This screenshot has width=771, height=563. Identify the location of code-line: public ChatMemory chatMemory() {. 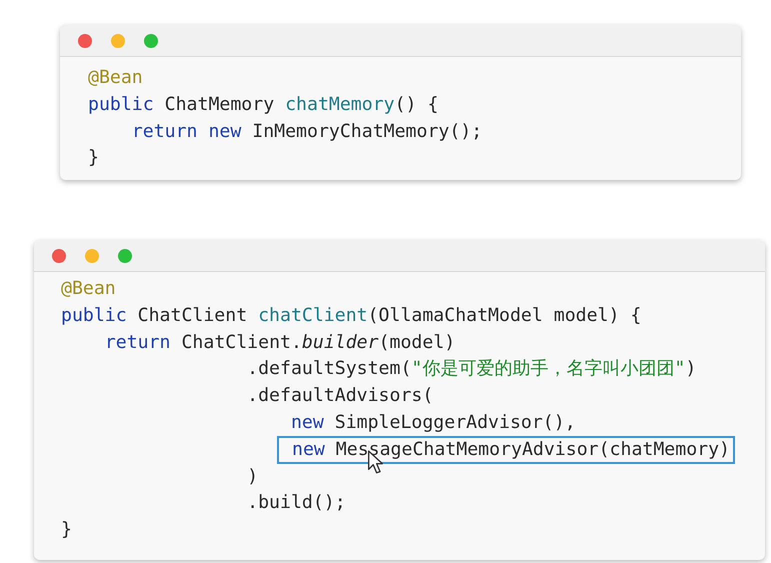
(263, 104).